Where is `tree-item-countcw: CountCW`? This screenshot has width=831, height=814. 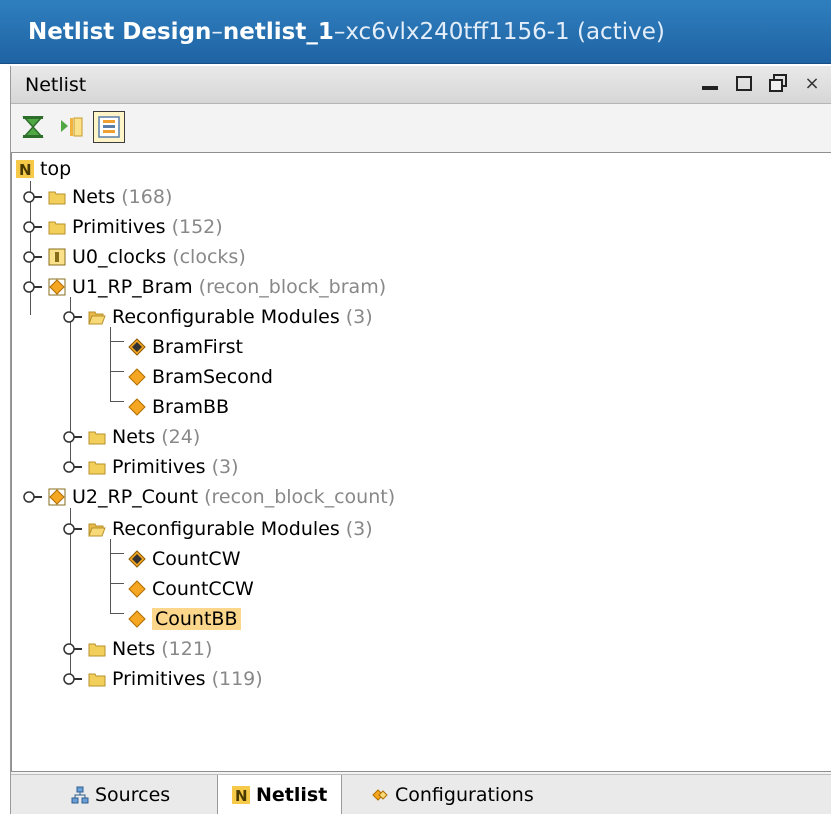
tree-item-countcw: CountCW is located at coordinates (184, 559).